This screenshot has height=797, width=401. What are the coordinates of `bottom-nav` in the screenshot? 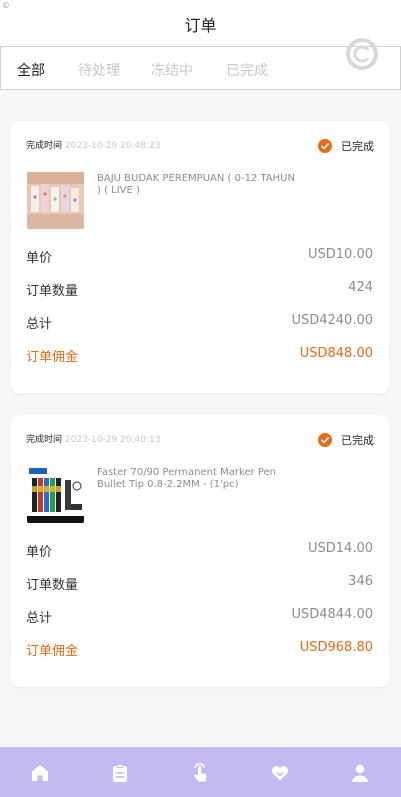 It's located at (200, 772).